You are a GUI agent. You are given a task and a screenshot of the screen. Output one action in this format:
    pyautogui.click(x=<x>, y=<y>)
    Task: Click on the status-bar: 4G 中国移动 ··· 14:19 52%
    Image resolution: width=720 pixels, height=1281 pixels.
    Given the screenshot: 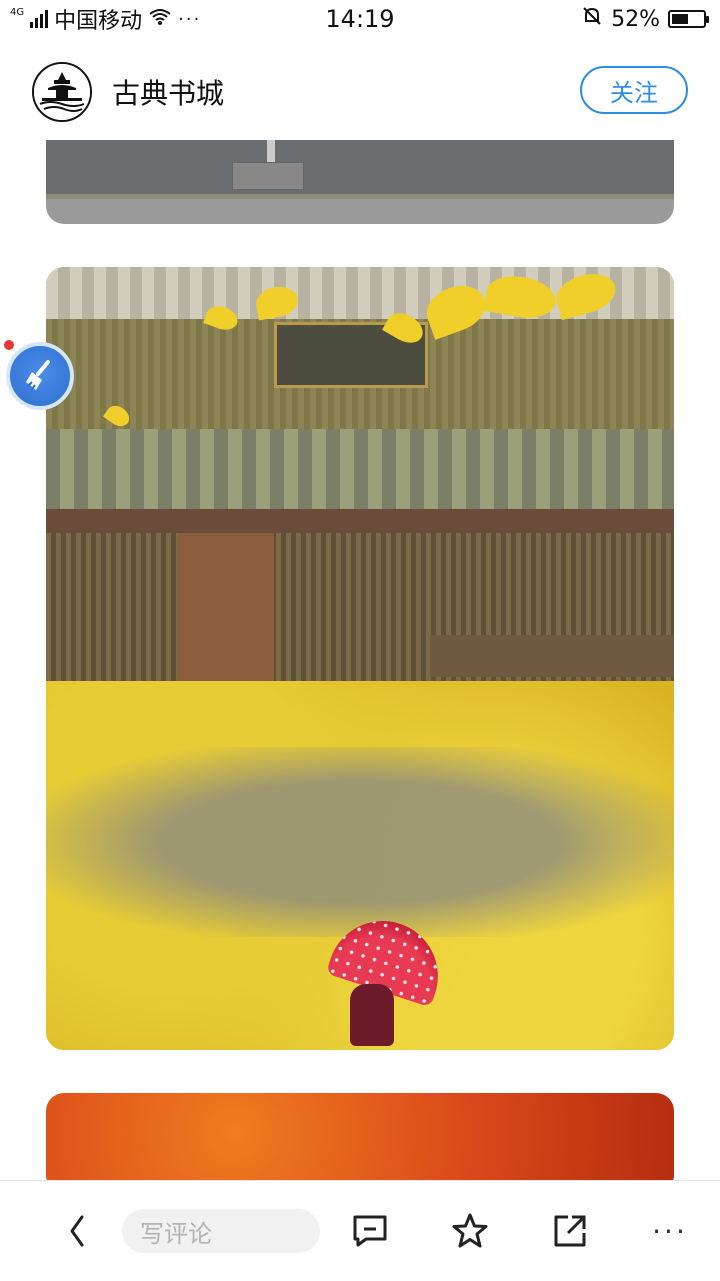 What is the action you would take?
    pyautogui.click(x=360, y=19)
    